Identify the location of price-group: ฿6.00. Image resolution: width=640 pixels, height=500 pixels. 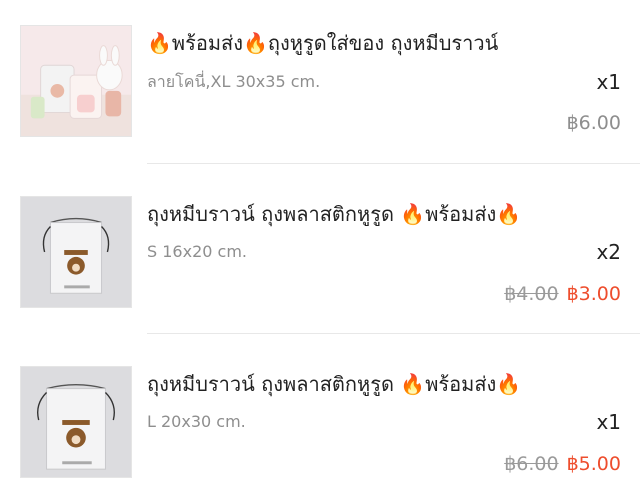
(594, 123).